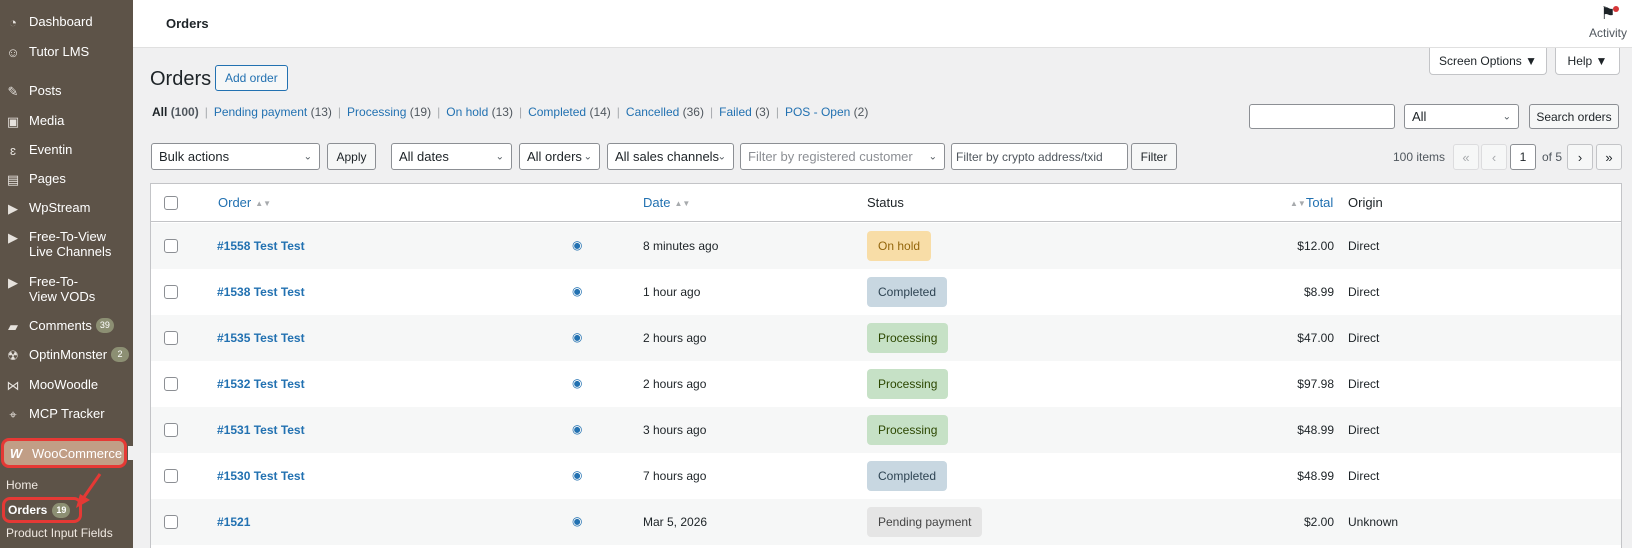 This screenshot has width=1632, height=548. I want to click on order-total: $12.00, so click(1315, 246).